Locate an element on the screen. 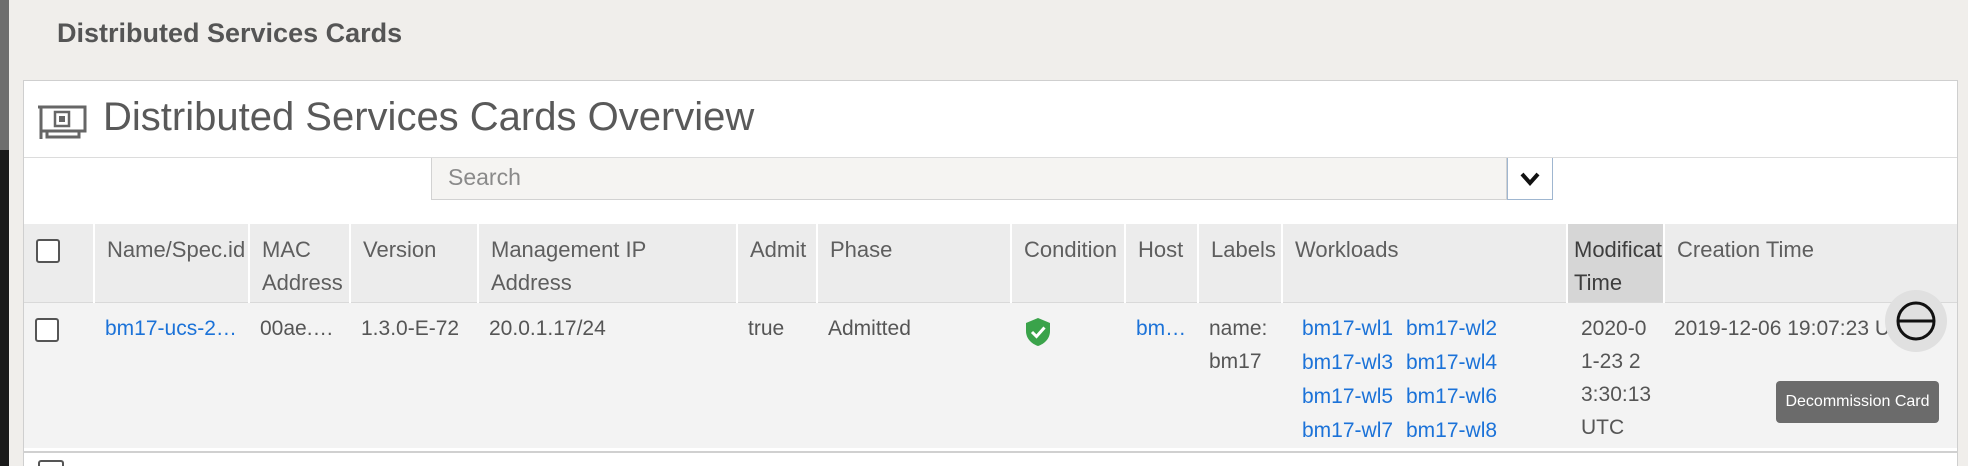 The height and width of the screenshot is (466, 1968). column-header-host: Host is located at coordinates (1161, 263).